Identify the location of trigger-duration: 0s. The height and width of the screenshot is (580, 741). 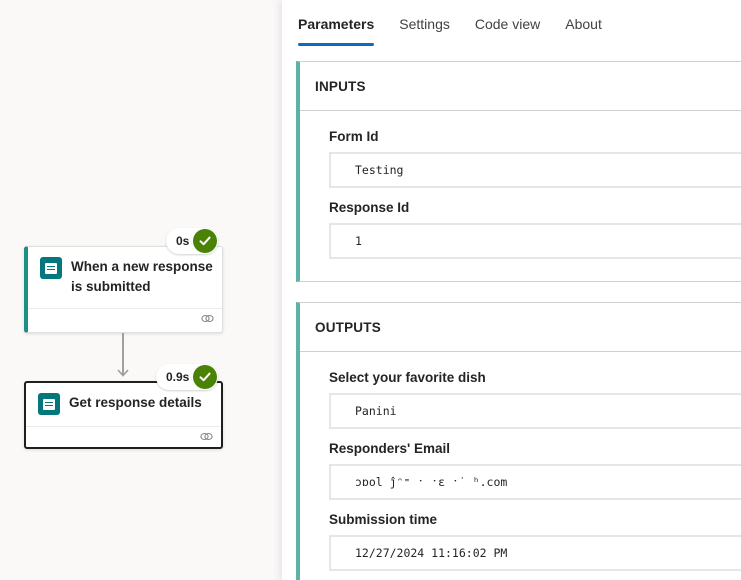
(183, 241).